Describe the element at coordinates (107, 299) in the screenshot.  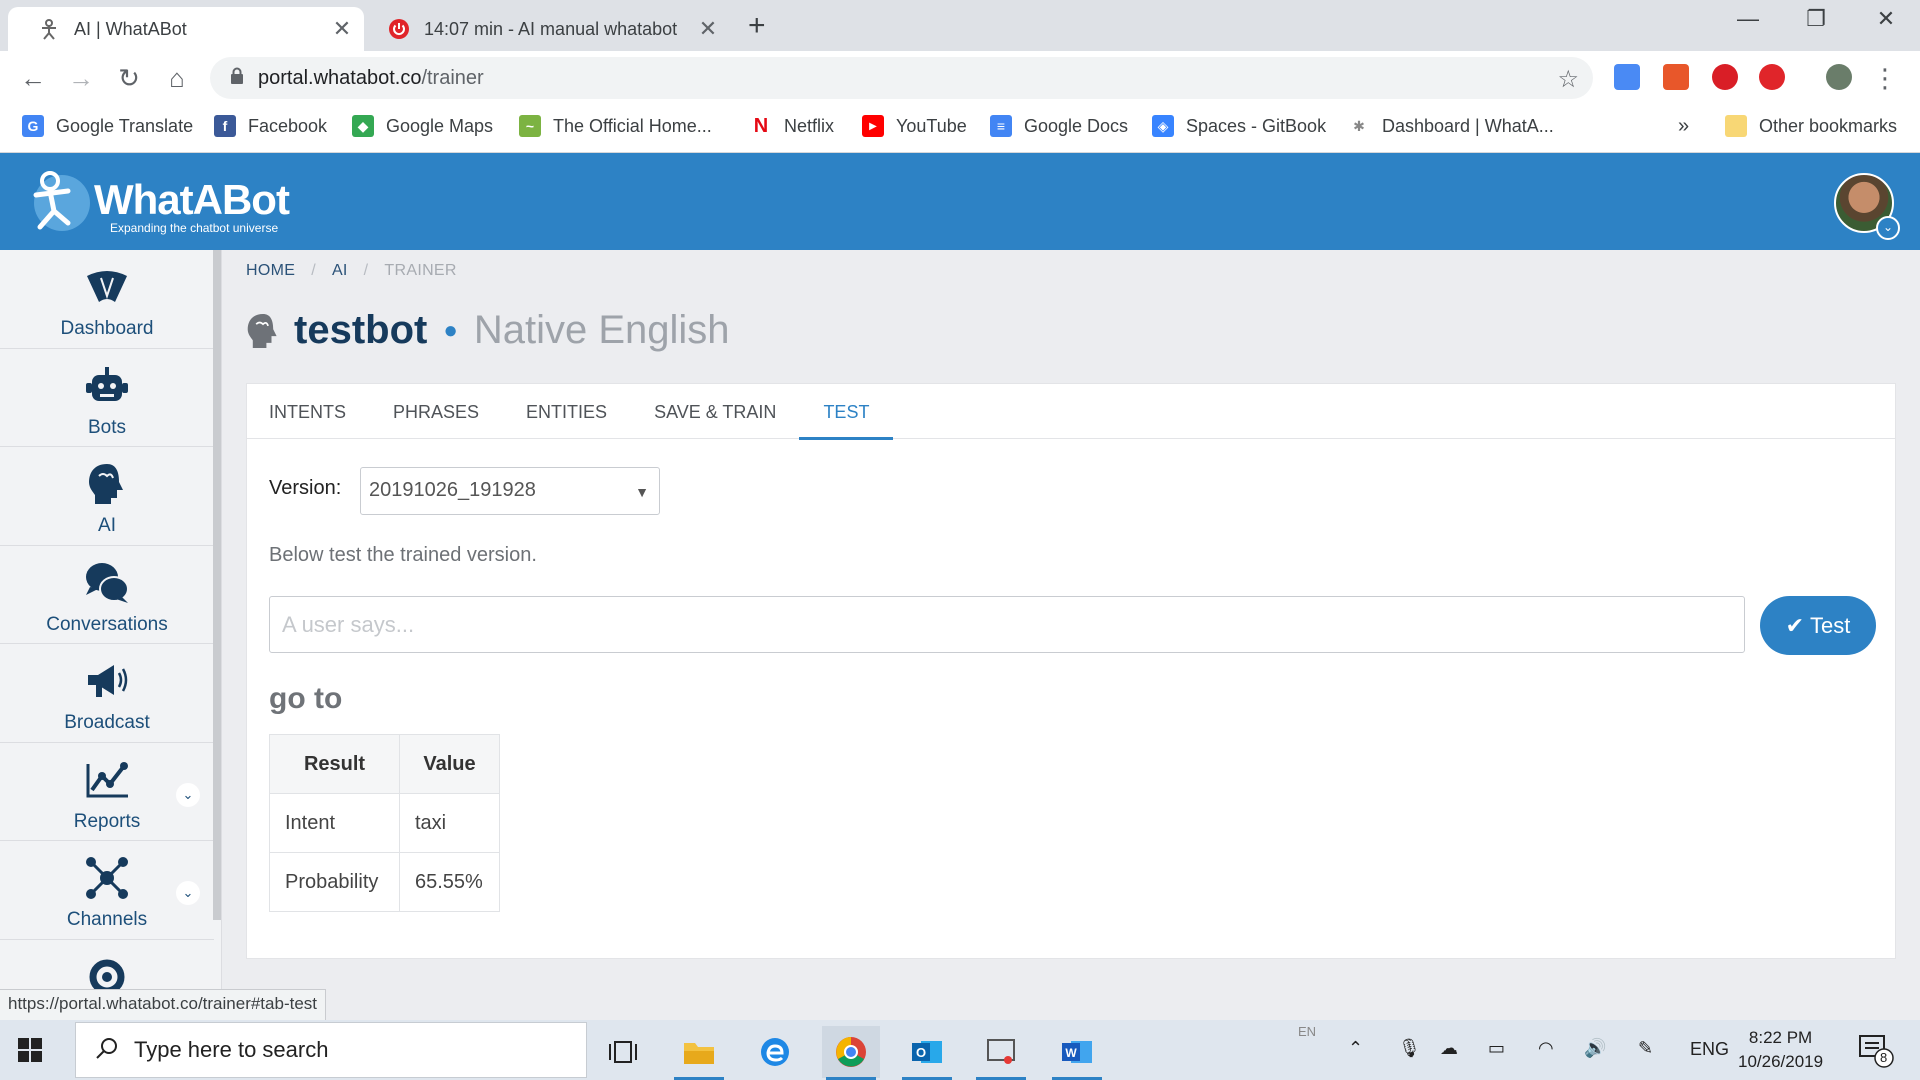
I see `sidebar-item-dashboard: Dashboard` at that location.